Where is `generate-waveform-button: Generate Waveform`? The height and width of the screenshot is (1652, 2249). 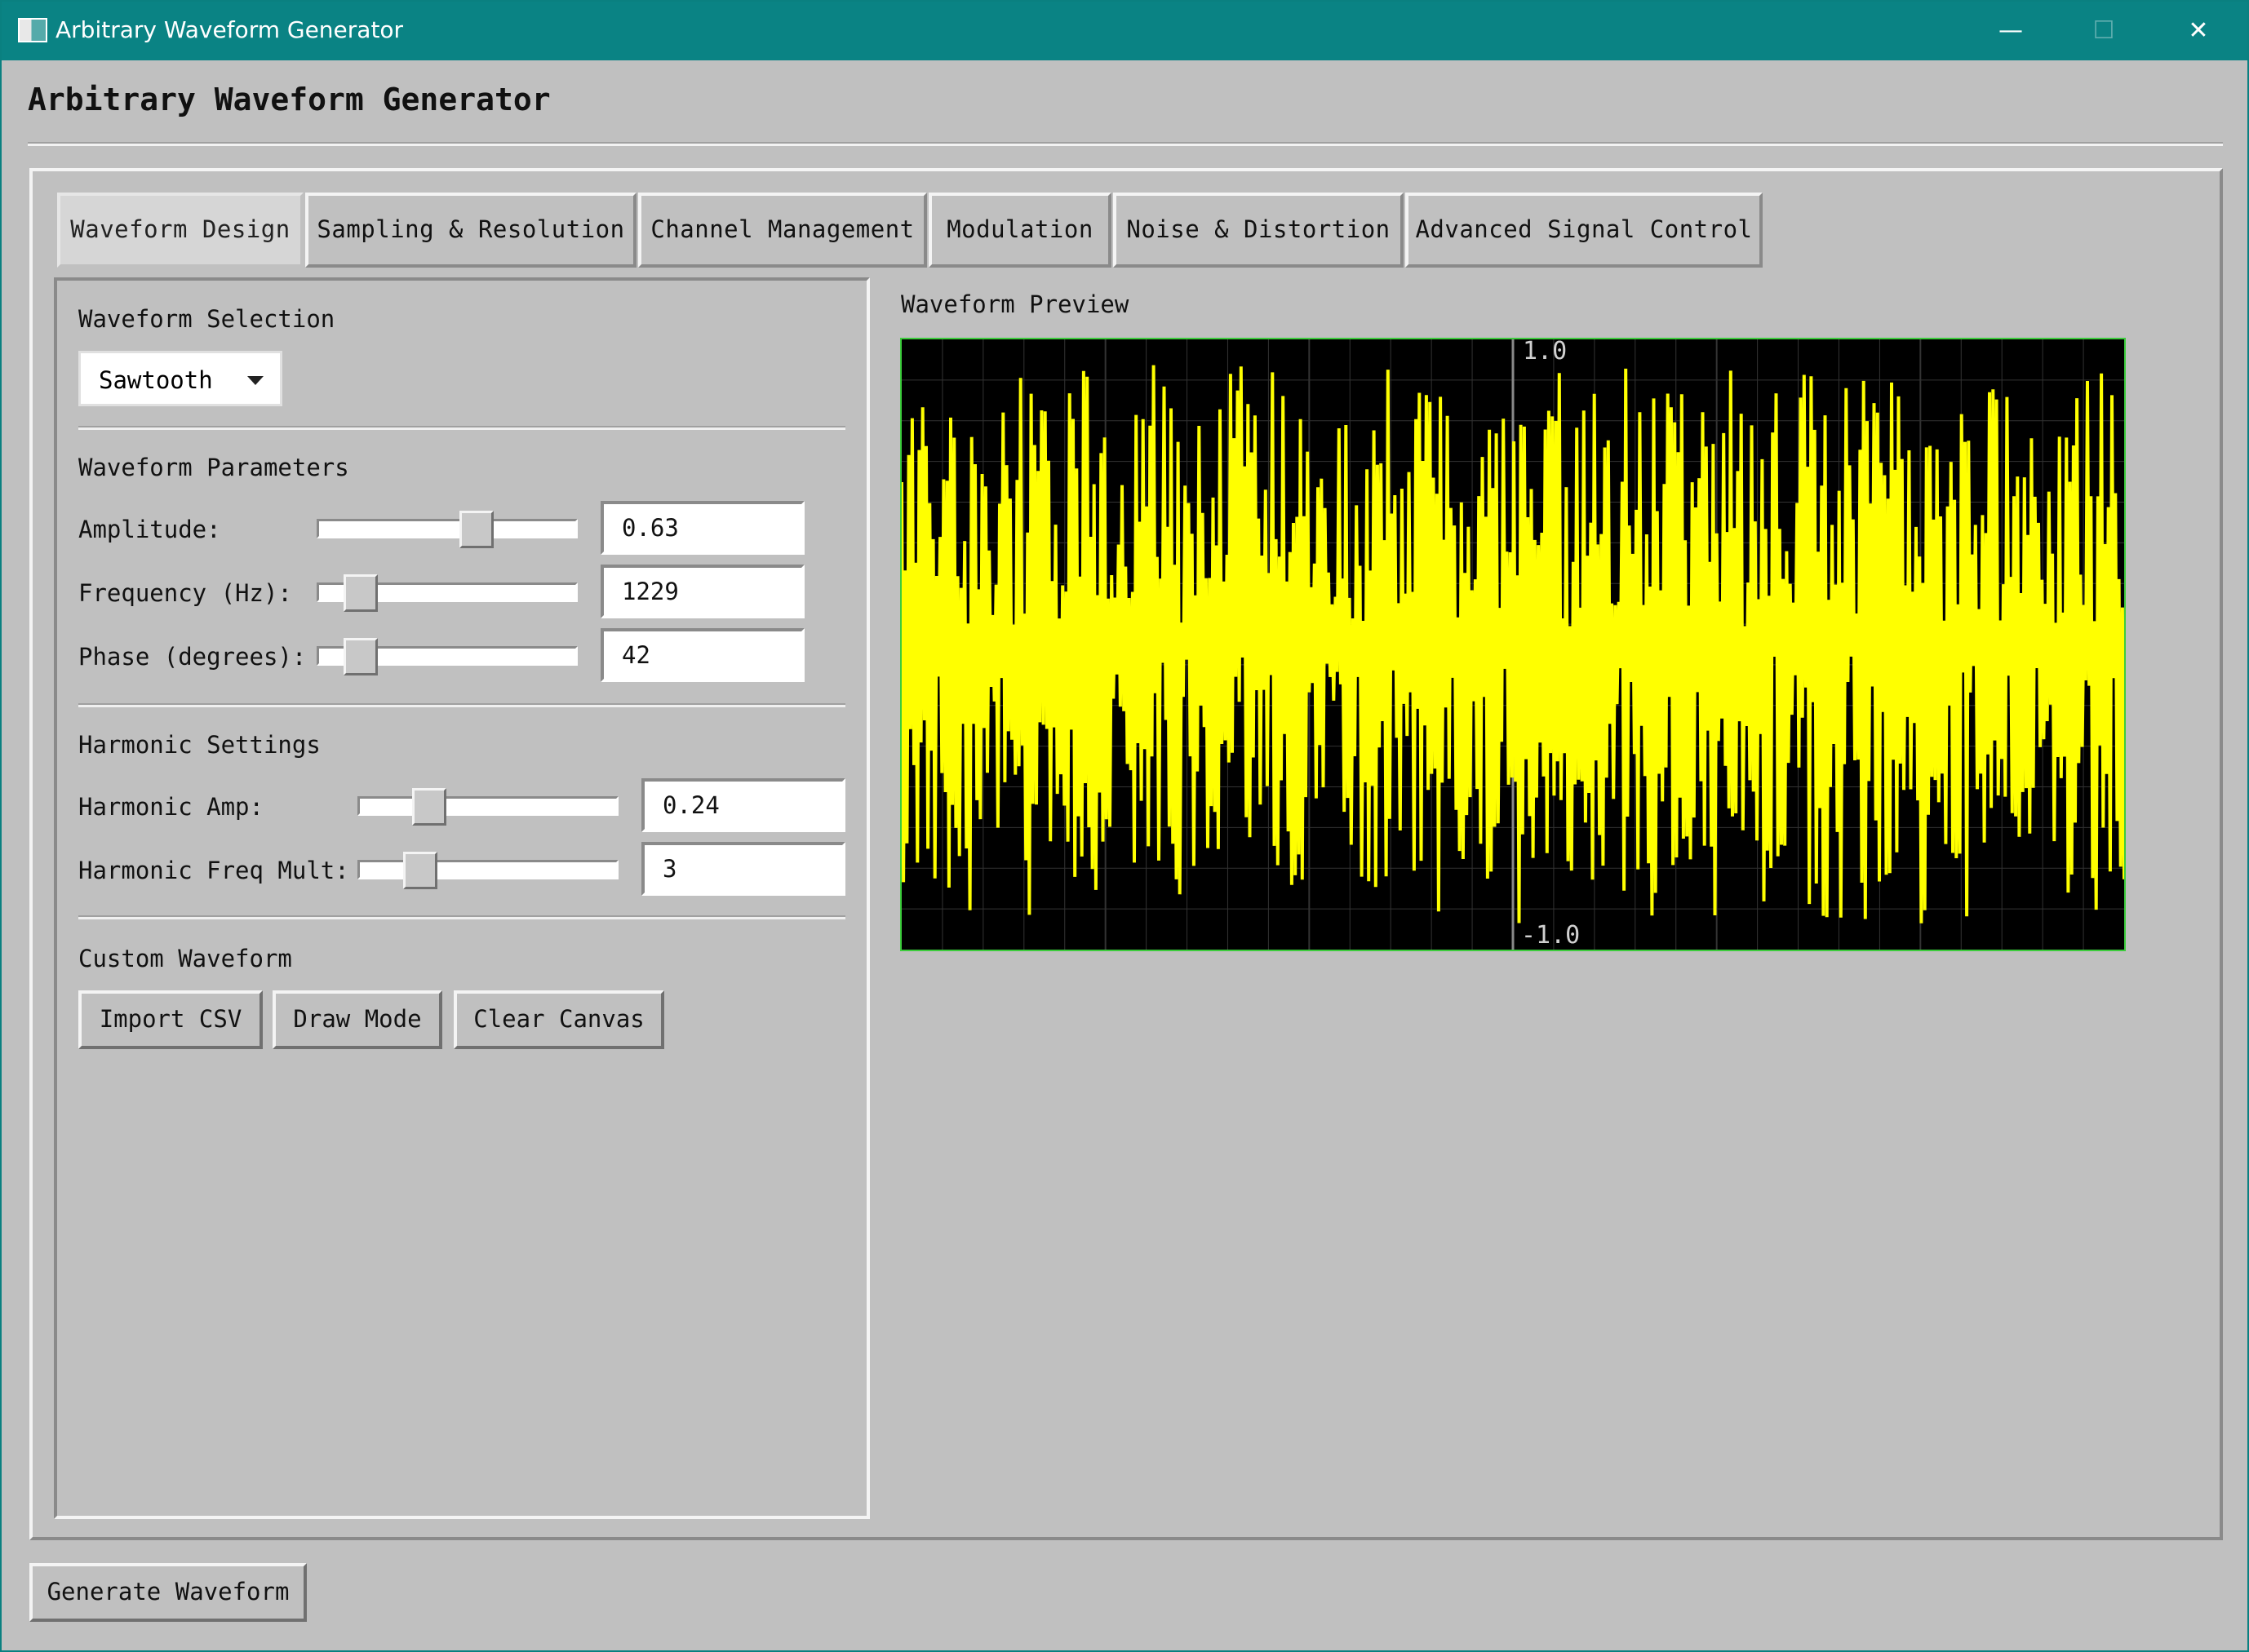 generate-waveform-button: Generate Waveform is located at coordinates (168, 1592).